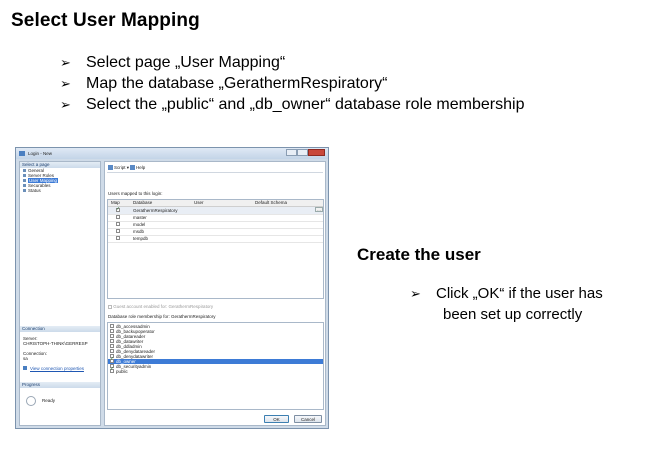 The image size is (662, 457). What do you see at coordinates (140, 217) in the screenshot?
I see `database-name: master` at bounding box center [140, 217].